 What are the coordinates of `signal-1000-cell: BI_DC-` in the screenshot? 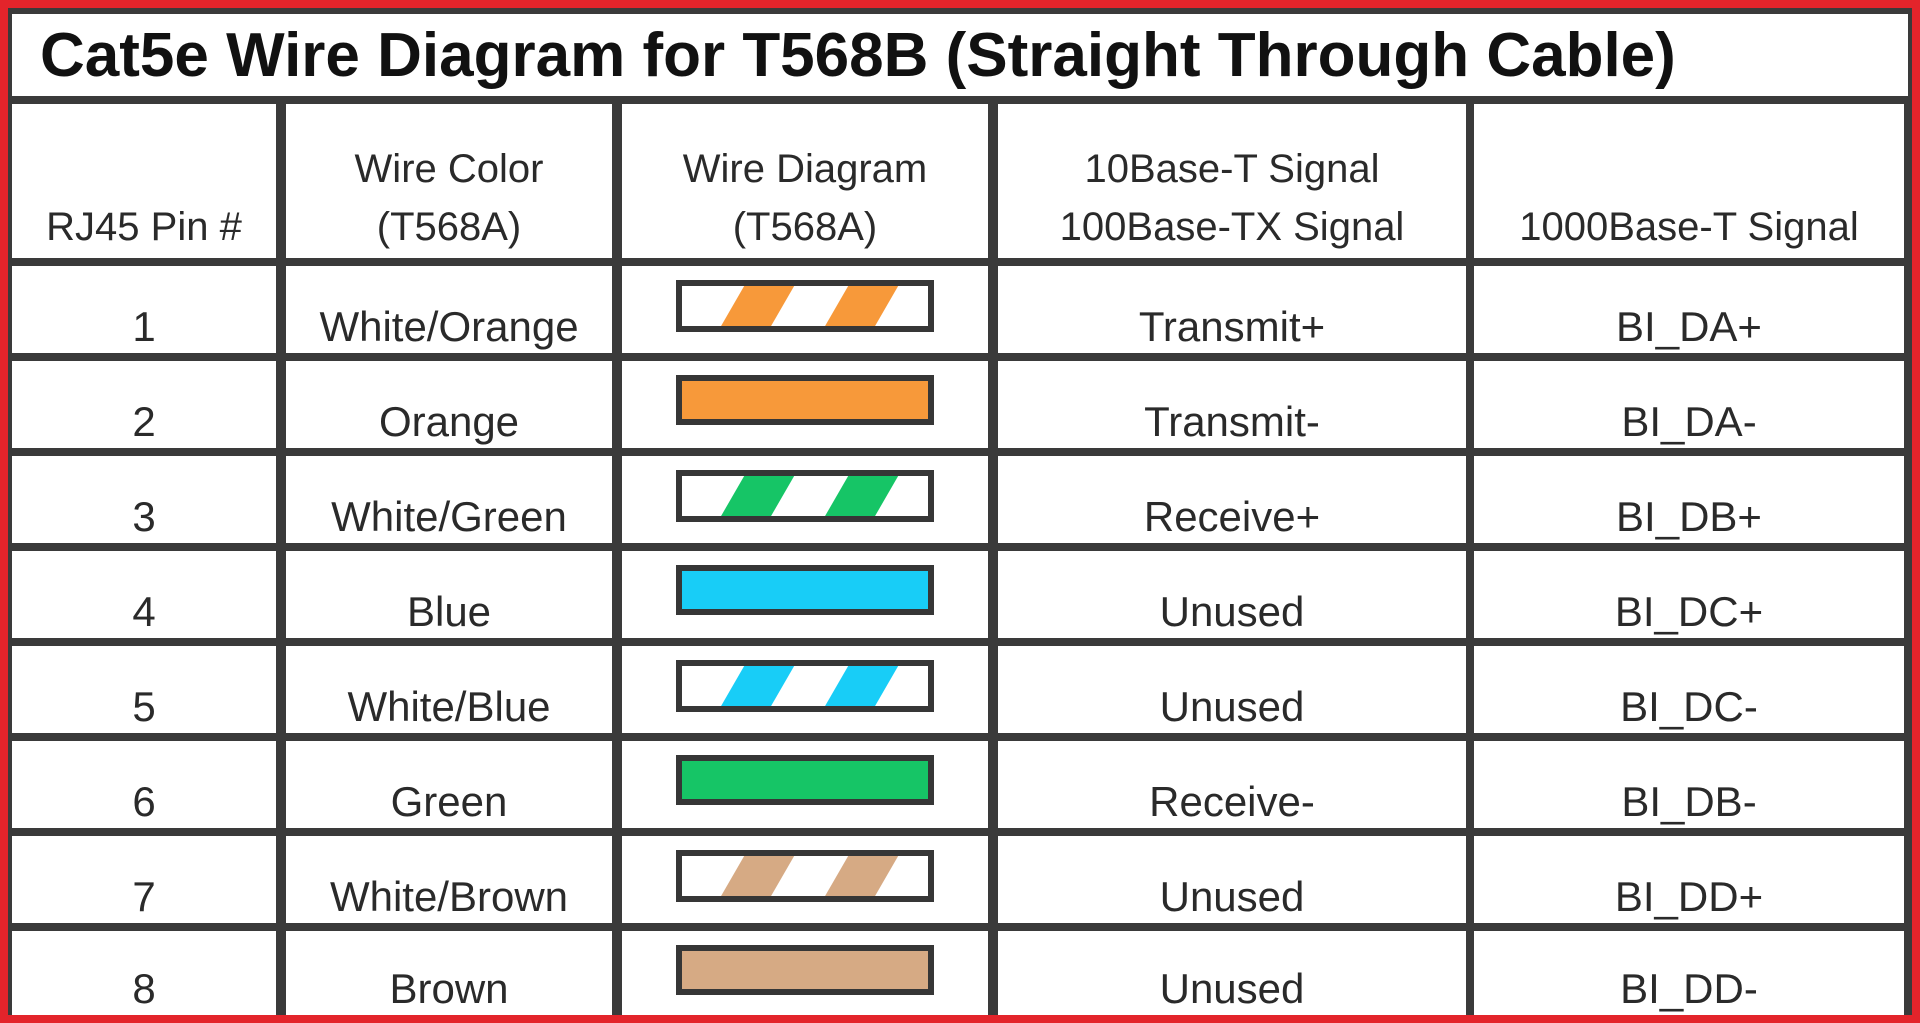 It's located at (1689, 689).